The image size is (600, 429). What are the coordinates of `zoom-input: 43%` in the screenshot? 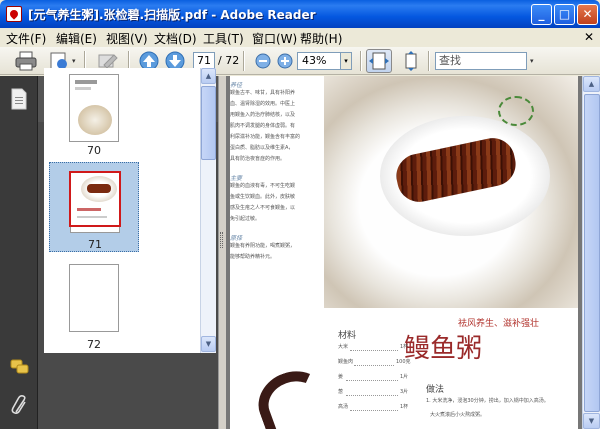 It's located at (319, 61).